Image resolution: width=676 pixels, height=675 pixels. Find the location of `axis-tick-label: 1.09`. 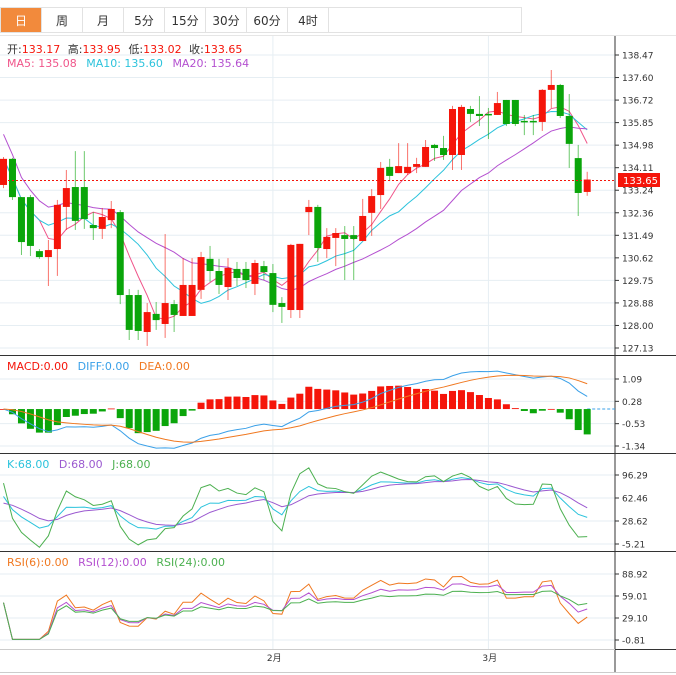

axis-tick-label: 1.09 is located at coordinates (632, 381).